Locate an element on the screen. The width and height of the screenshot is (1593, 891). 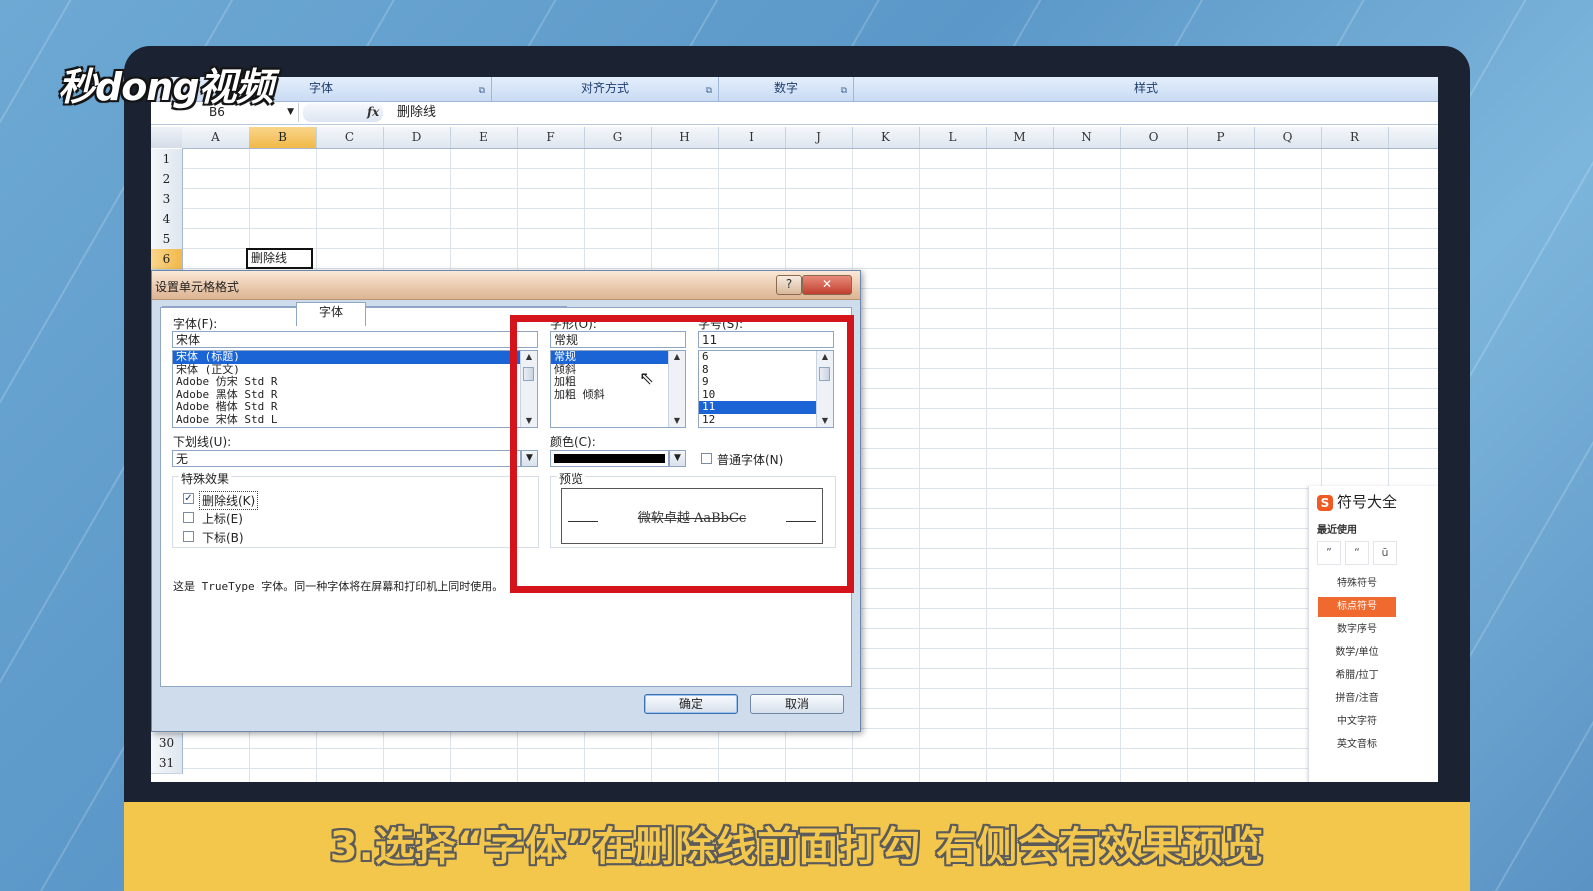
watermark-logo: 秒dong视频 is located at coordinates (166, 87).